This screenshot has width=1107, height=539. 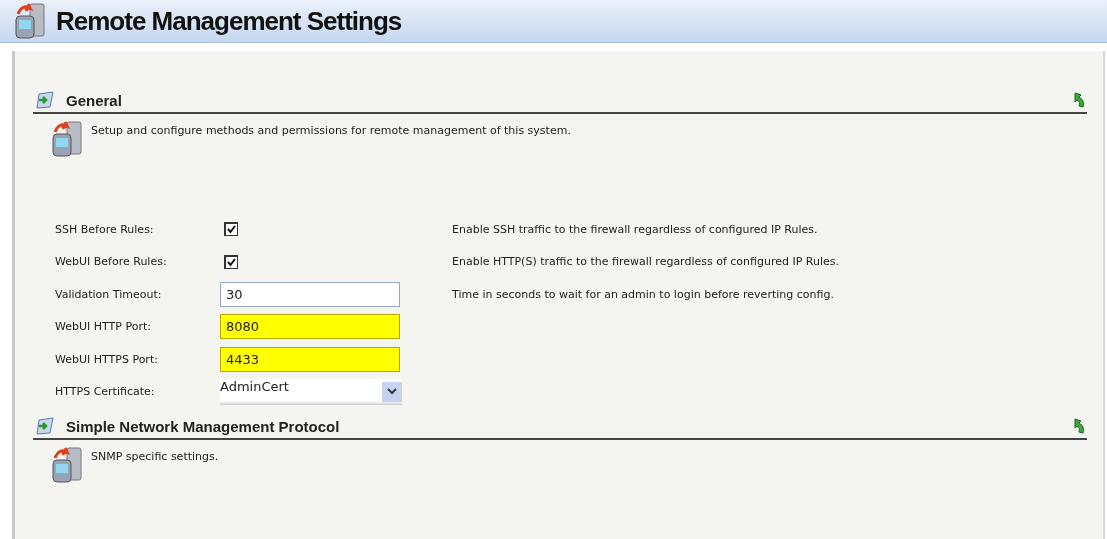 I want to click on chevron-down-icon, so click(x=392, y=391).